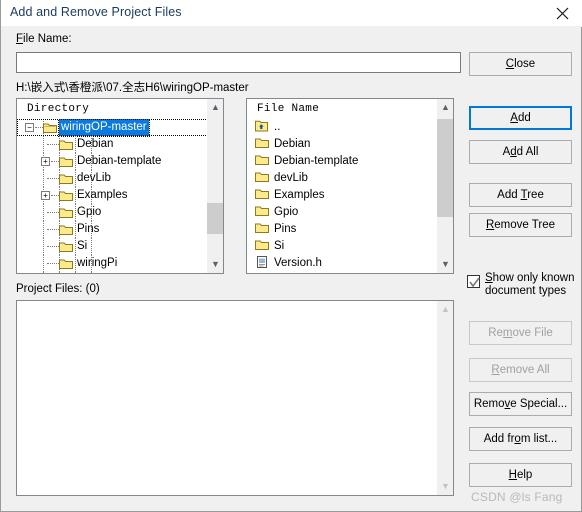 The height and width of the screenshot is (512, 582). Describe the element at coordinates (299, 195) in the screenshot. I see `file-list-item-label: Examples` at that location.